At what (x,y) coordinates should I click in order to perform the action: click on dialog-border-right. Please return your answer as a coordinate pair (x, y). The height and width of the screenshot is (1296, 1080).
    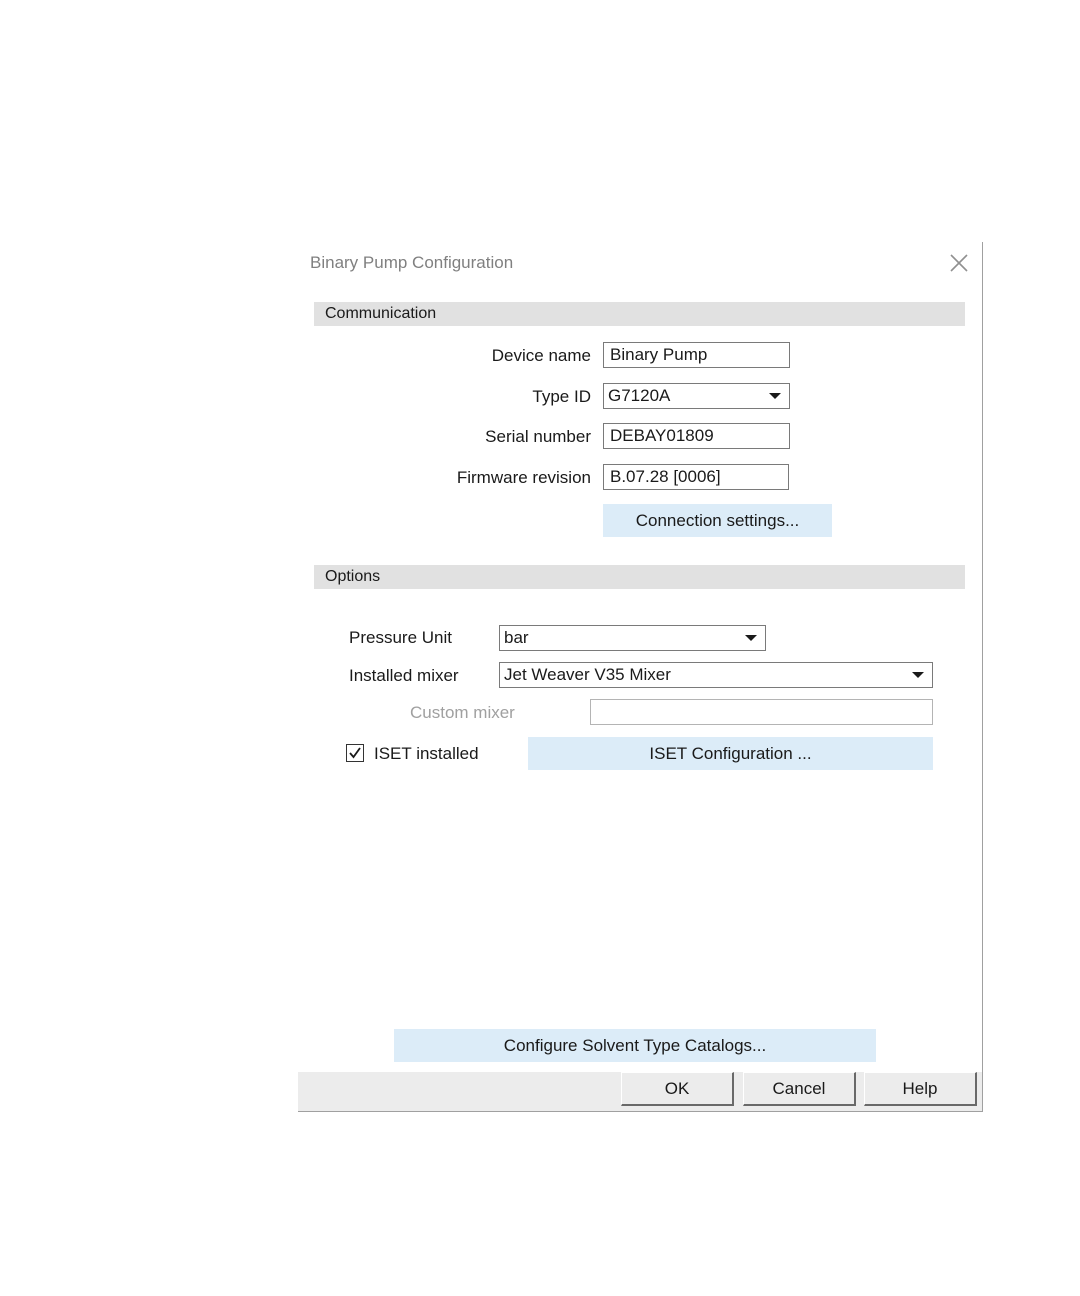
    Looking at the image, I should click on (982, 677).